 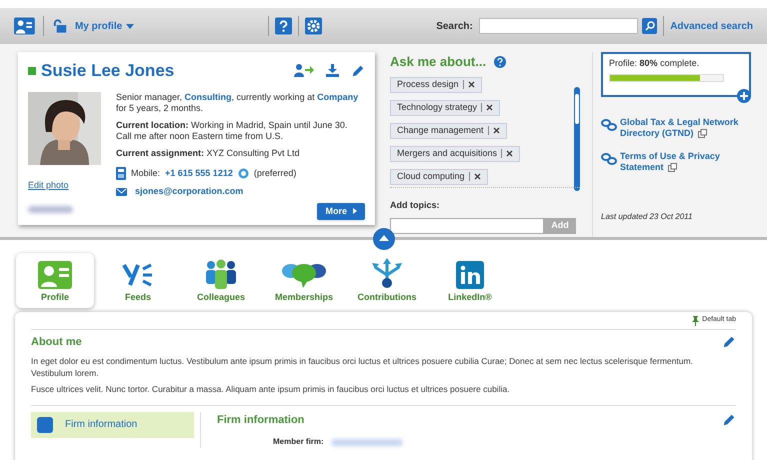 What do you see at coordinates (243, 173) in the screenshot?
I see `chat-icon` at bounding box center [243, 173].